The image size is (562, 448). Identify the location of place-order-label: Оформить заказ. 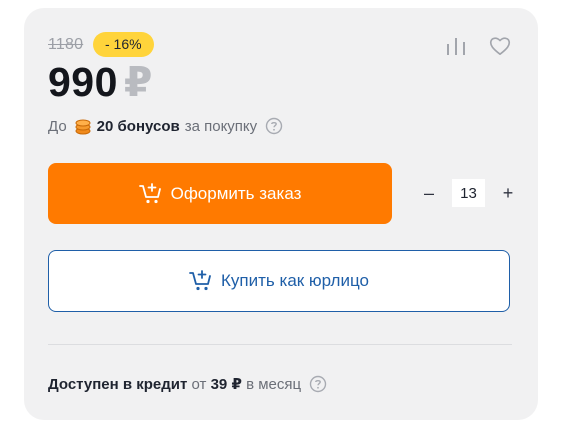
(236, 193).